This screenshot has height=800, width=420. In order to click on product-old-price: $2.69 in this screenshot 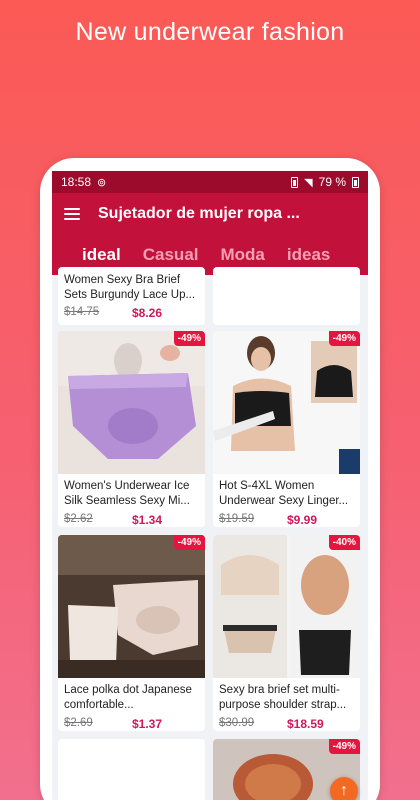, I will do `click(78, 723)`.